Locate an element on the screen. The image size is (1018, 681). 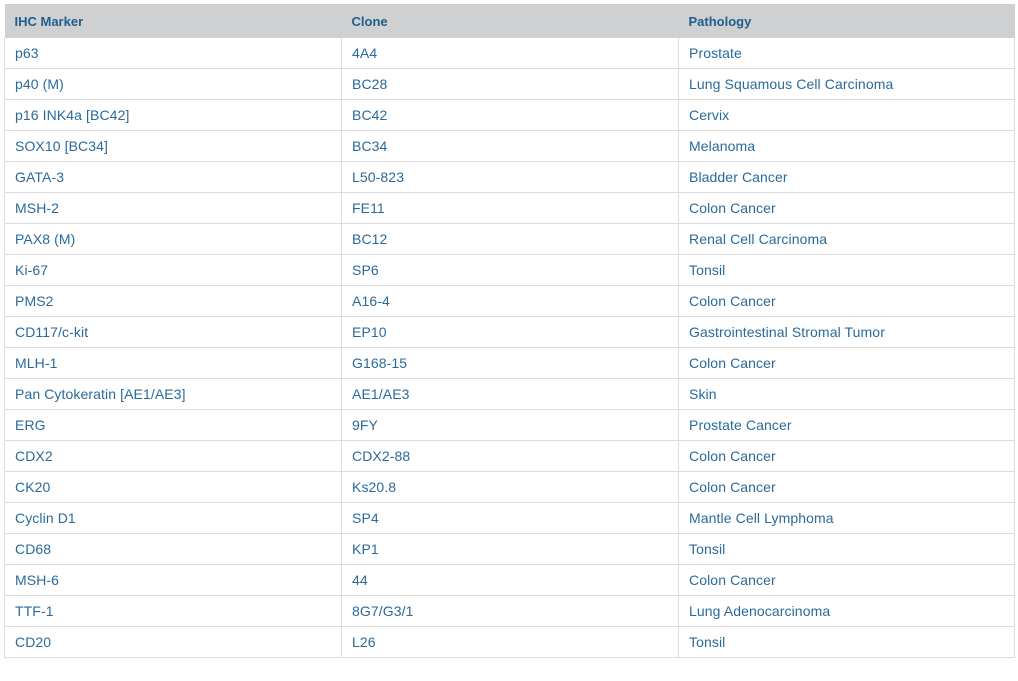
ihc-marker-cell: Pan Cytokeratin [AE1/AE3] is located at coordinates (173, 394).